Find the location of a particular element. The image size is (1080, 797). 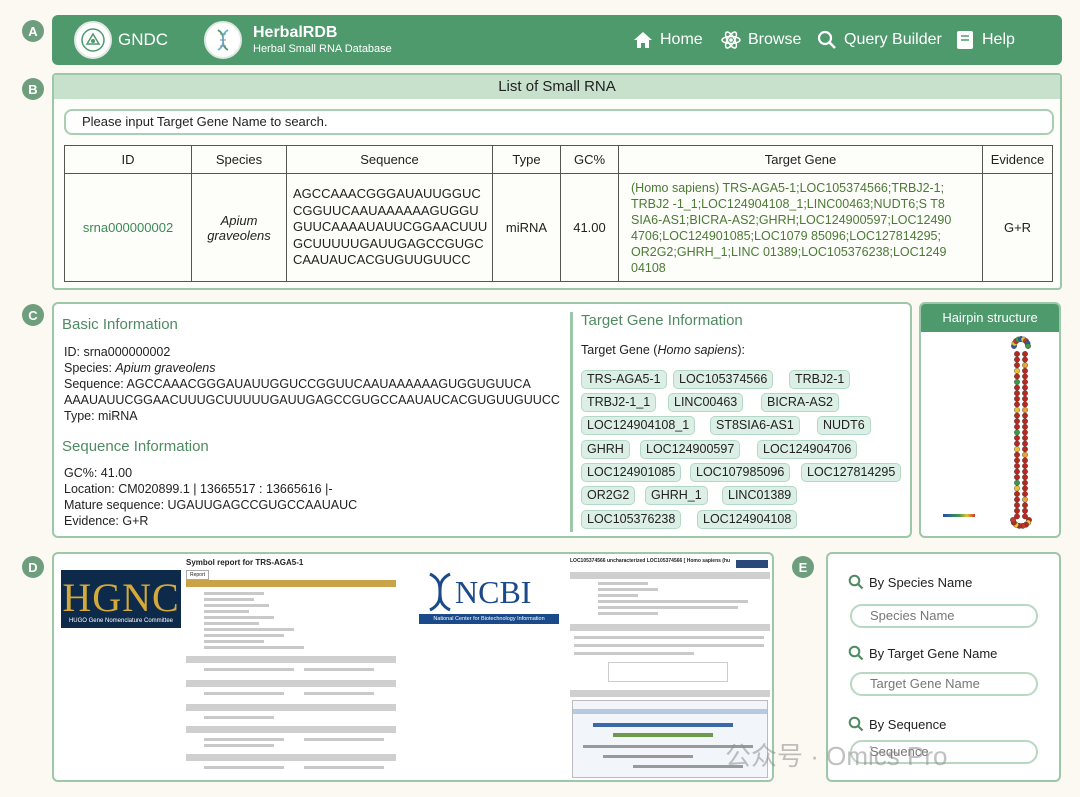

col-header-gc: GC% is located at coordinates (589, 159).